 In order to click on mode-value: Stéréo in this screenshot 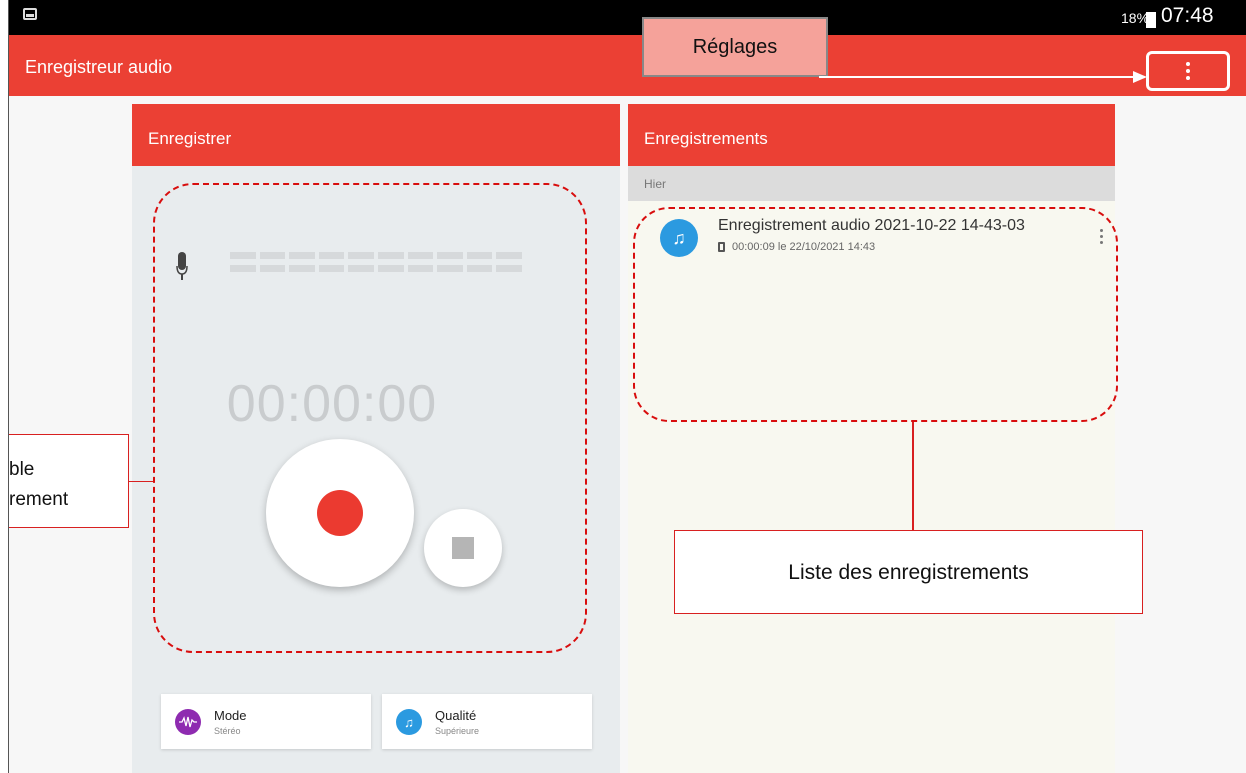, I will do `click(227, 731)`.